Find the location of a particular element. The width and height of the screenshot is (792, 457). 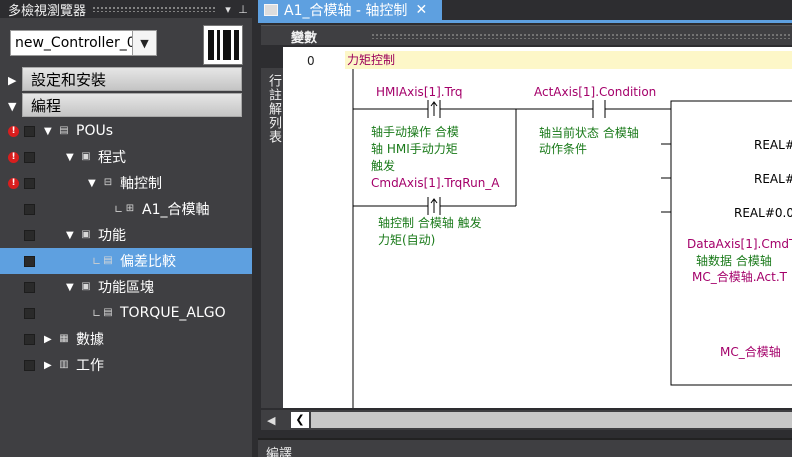

close-icon: ✕ is located at coordinates (421, 10).